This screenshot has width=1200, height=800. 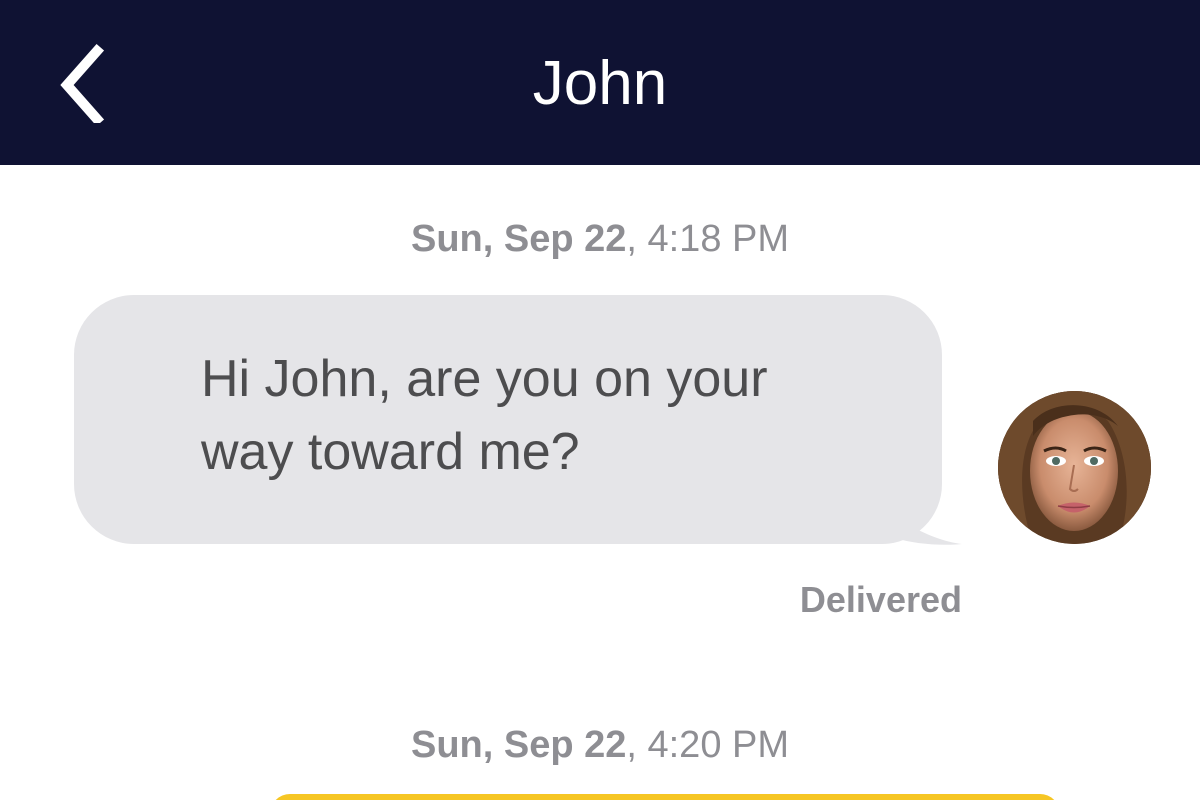 I want to click on message-bubble-partial, so click(x=665, y=797).